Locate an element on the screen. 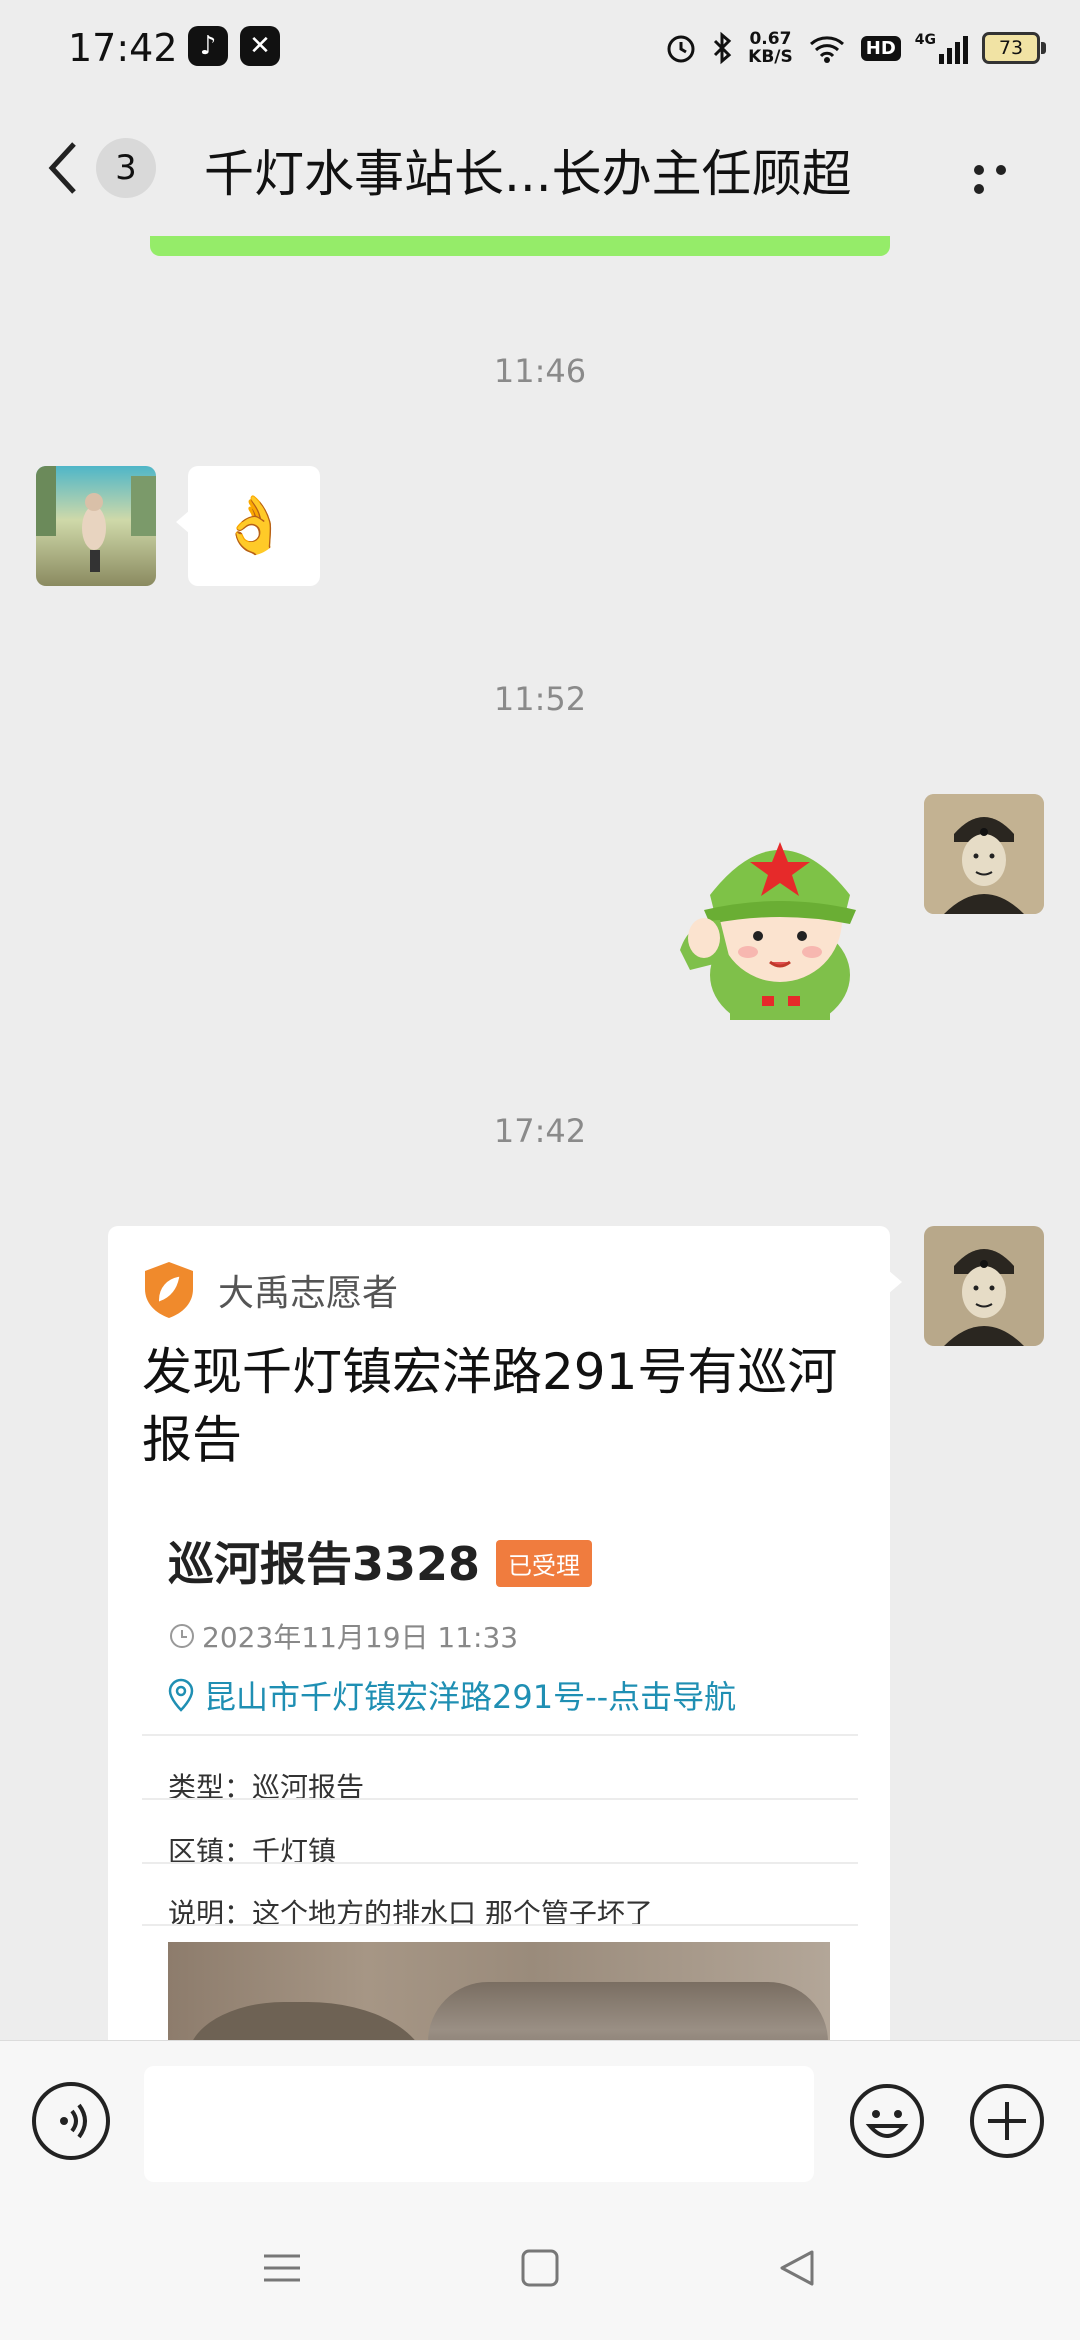  status-badge: 已受理 is located at coordinates (544, 1563).